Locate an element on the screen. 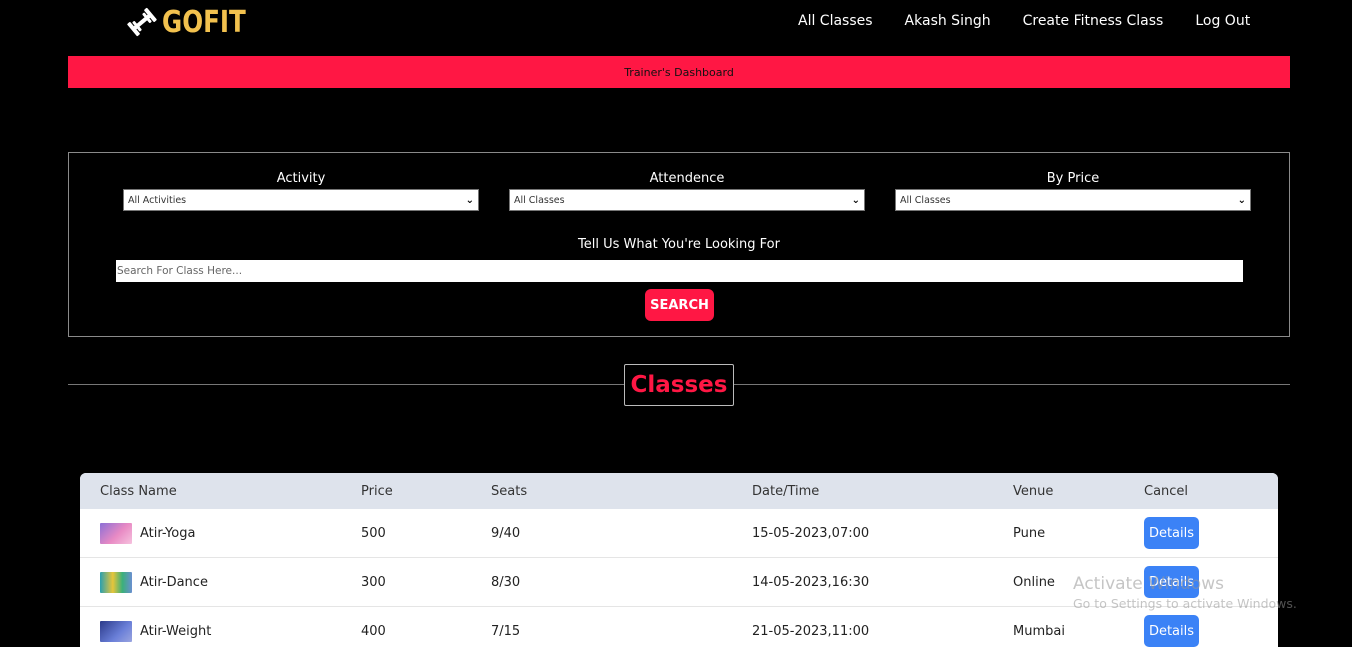 Image resolution: width=1352 pixels, height=647 pixels. dashboard-title: Trainer's Dashboard is located at coordinates (679, 72).